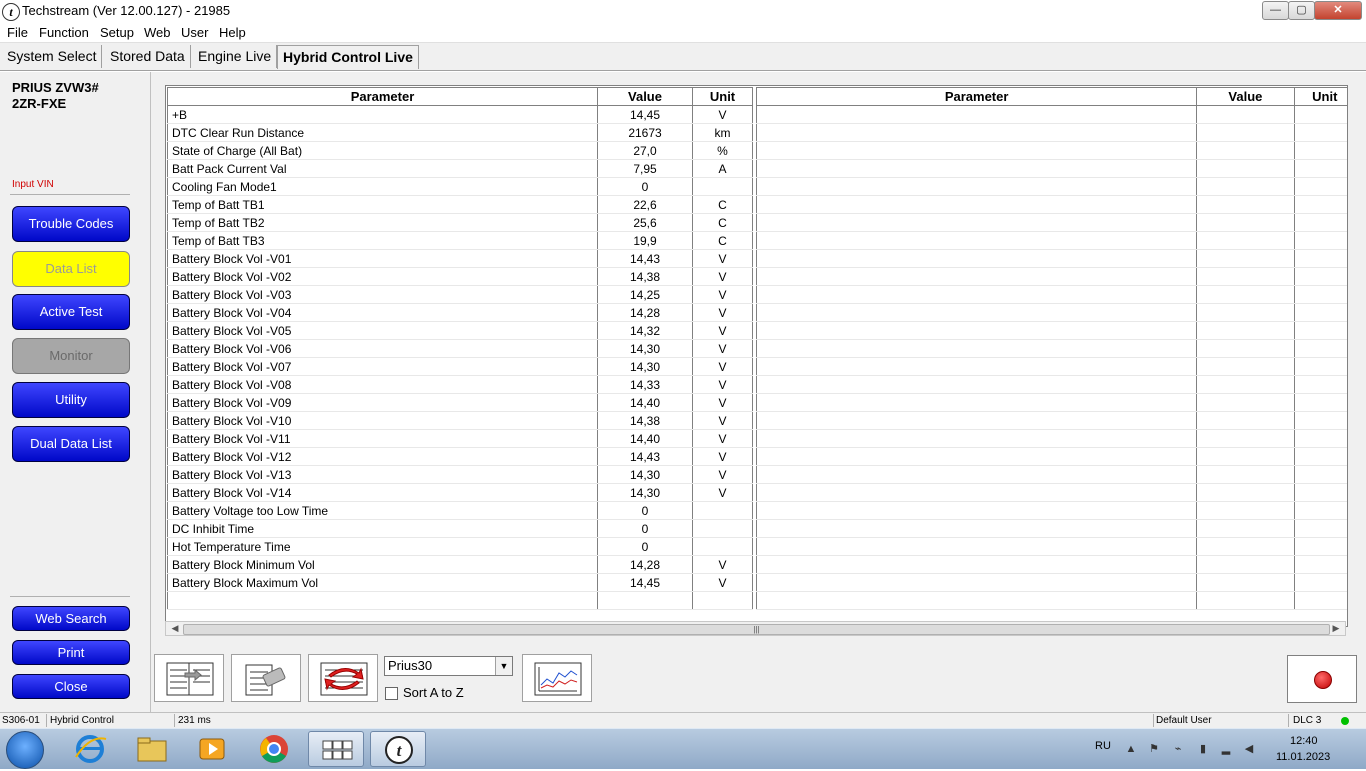 Image resolution: width=1366 pixels, height=771 pixels. I want to click on table-row: Battery Block Vol -V06 14,30 V, so click(460, 348).